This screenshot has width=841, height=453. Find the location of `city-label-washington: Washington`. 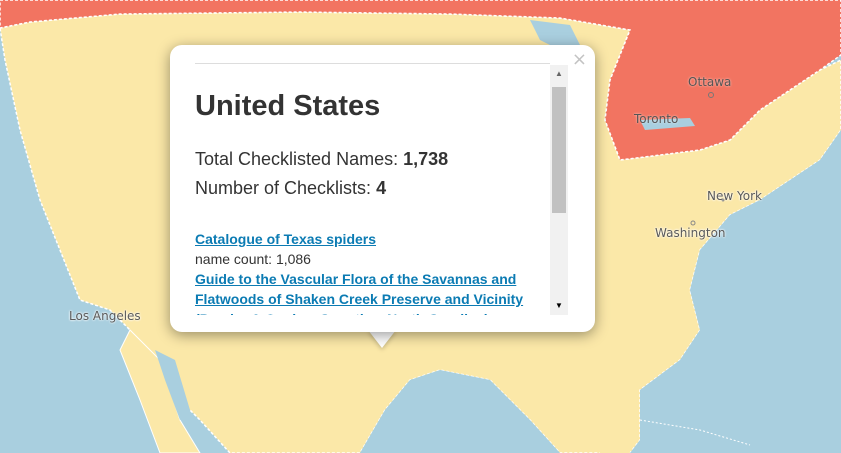

city-label-washington: Washington is located at coordinates (690, 233).